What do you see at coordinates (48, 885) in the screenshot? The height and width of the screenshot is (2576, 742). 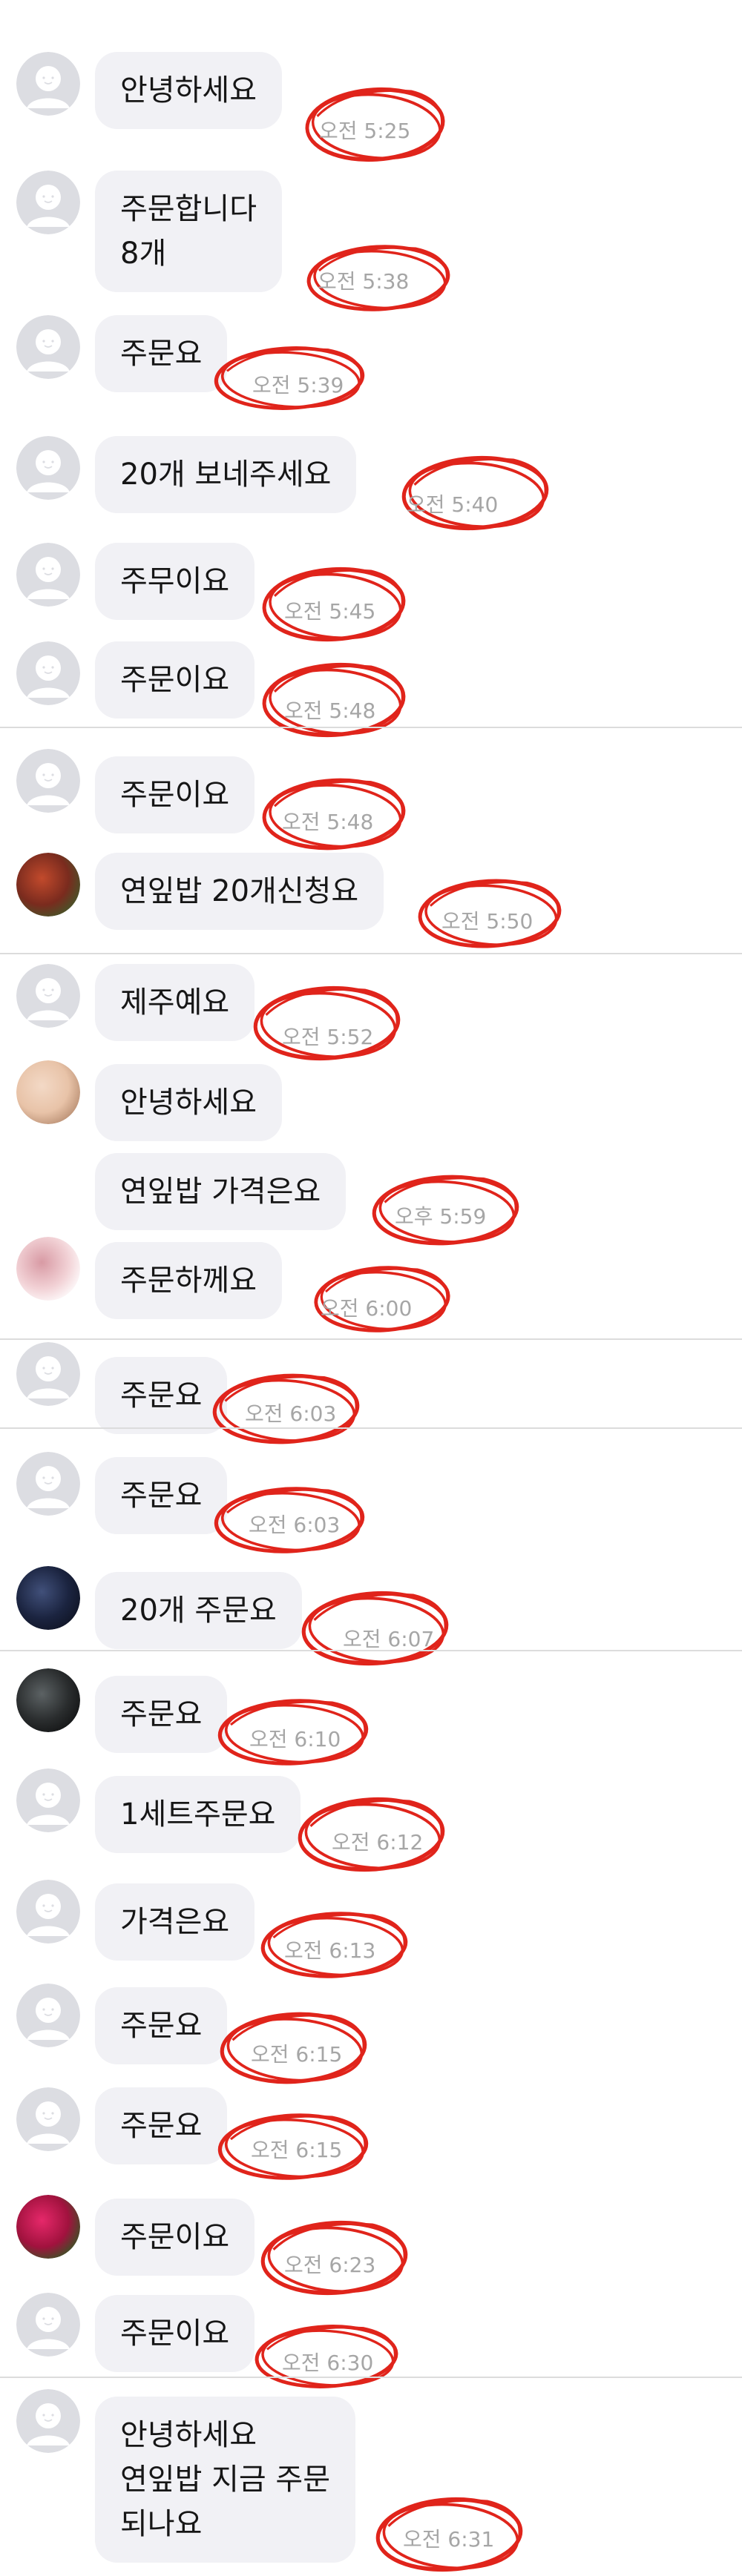 I see `flower-photo-avatar` at bounding box center [48, 885].